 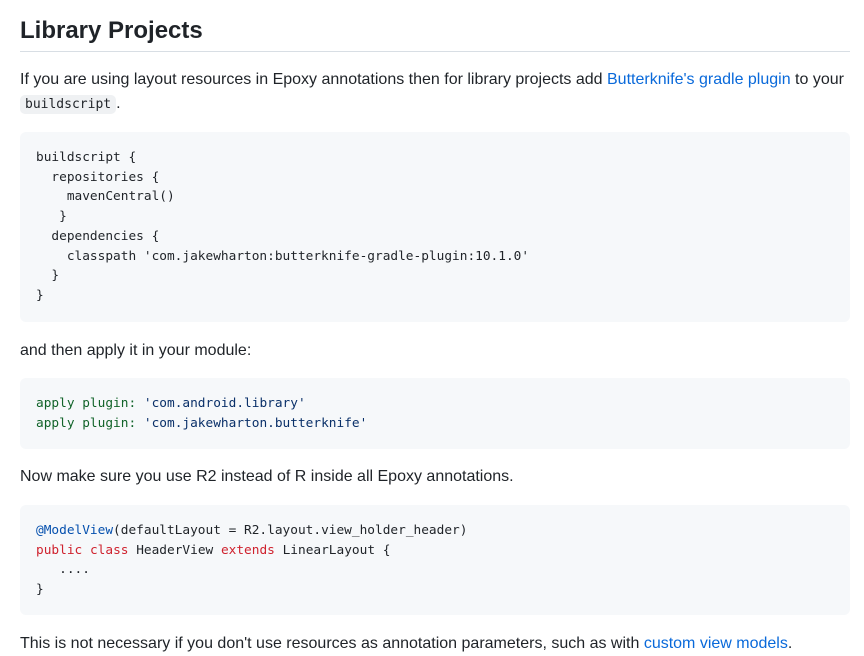 I want to click on keyword-class: class, so click(x=109, y=550).